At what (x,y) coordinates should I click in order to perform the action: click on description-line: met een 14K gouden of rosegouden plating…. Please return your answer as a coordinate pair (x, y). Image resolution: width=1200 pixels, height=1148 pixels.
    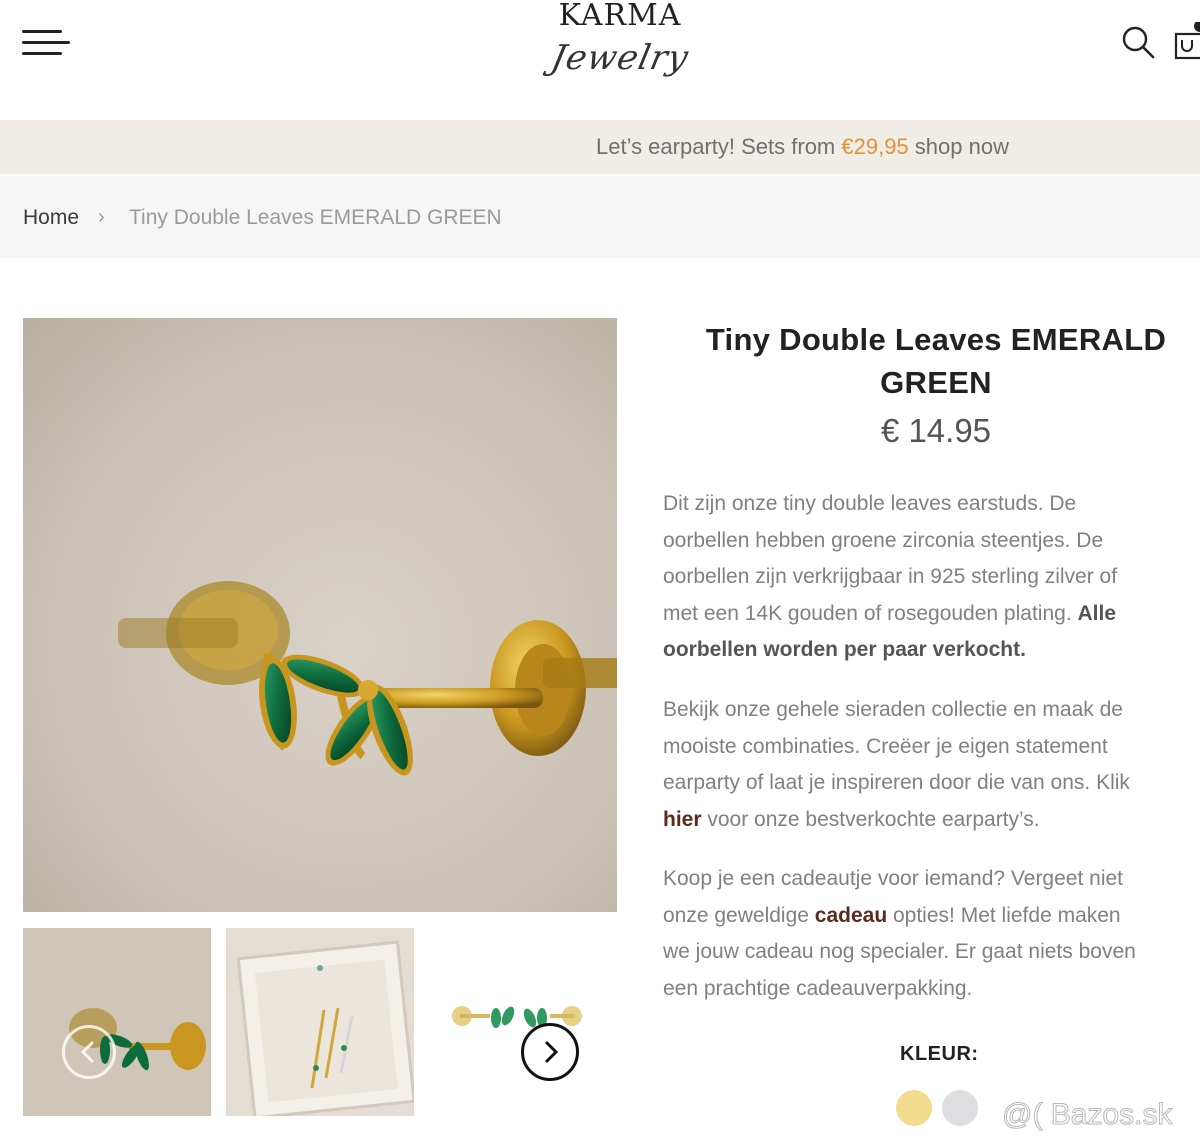
    Looking at the image, I should click on (931, 614).